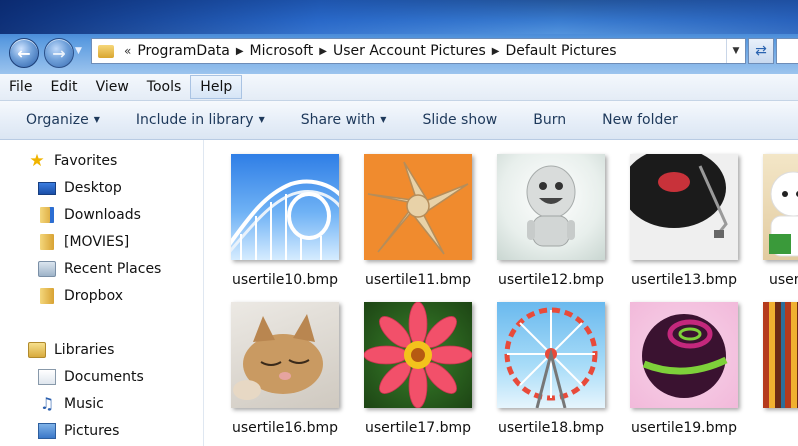 Image resolution: width=798 pixels, height=446 pixels. I want to click on breadcrumb-programdata: ProgramData, so click(183, 51).